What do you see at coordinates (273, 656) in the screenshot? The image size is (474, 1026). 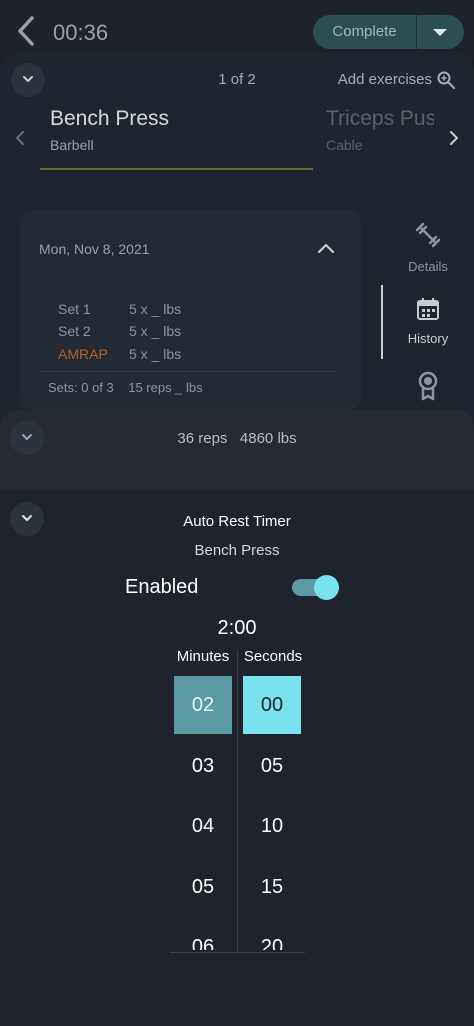 I see `seconds-label: Seconds` at bounding box center [273, 656].